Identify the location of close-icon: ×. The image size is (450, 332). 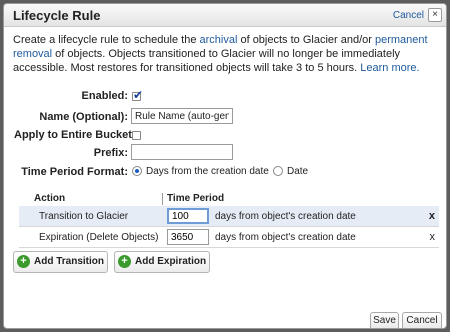
(435, 15).